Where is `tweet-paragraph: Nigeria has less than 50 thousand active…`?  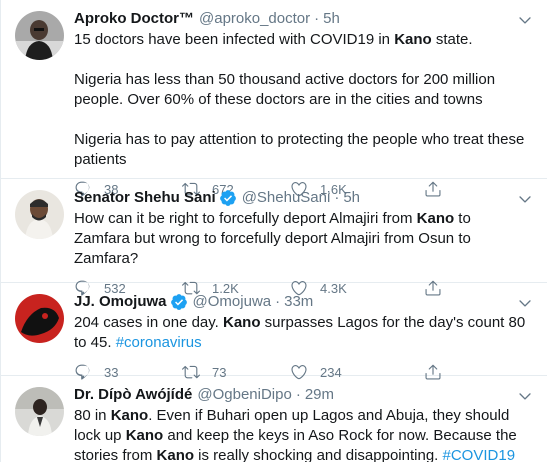 tweet-paragraph: Nigeria has less than 50 thousand active… is located at coordinates (300, 90).